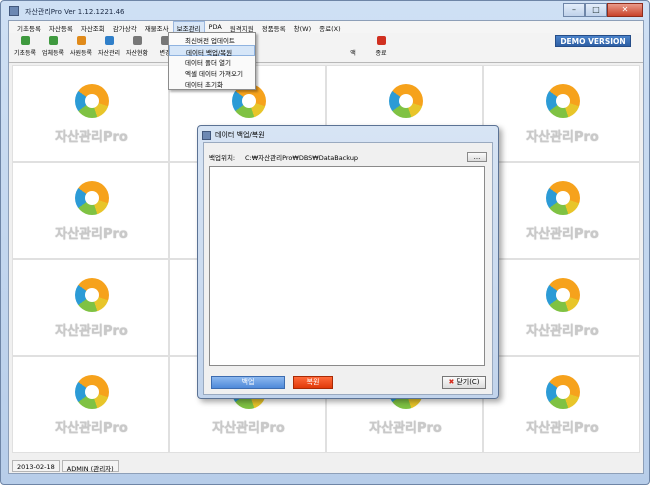  What do you see at coordinates (212, 72) in the screenshot?
I see `menu-option-excel-import: 엑셀 데이터 가져오기` at bounding box center [212, 72].